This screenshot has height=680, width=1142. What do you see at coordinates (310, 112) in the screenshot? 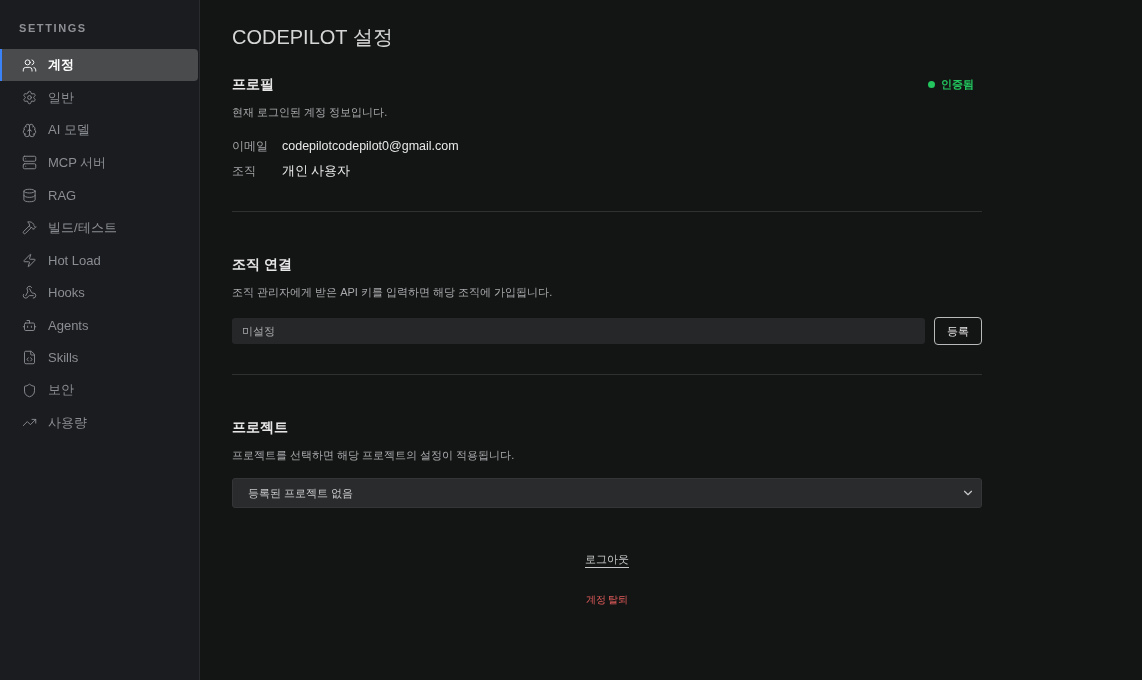
I see `section-description: 현재 로그인된 계정 정보입니다.` at bounding box center [310, 112].